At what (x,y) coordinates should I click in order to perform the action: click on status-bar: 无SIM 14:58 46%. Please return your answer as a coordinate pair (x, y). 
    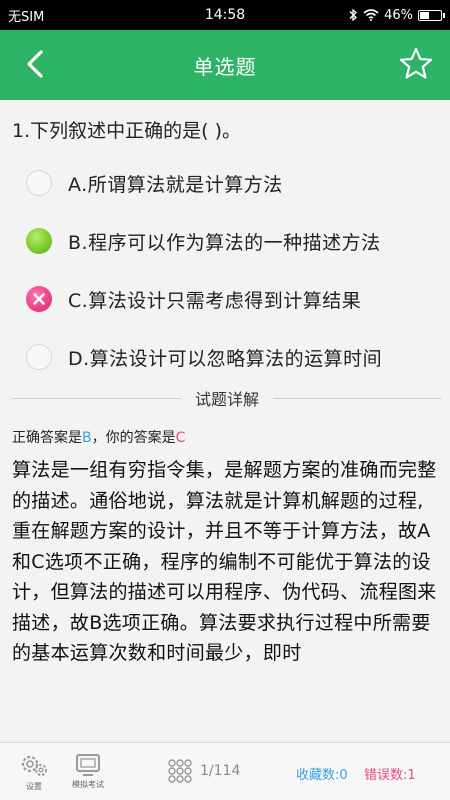
    Looking at the image, I should click on (225, 15).